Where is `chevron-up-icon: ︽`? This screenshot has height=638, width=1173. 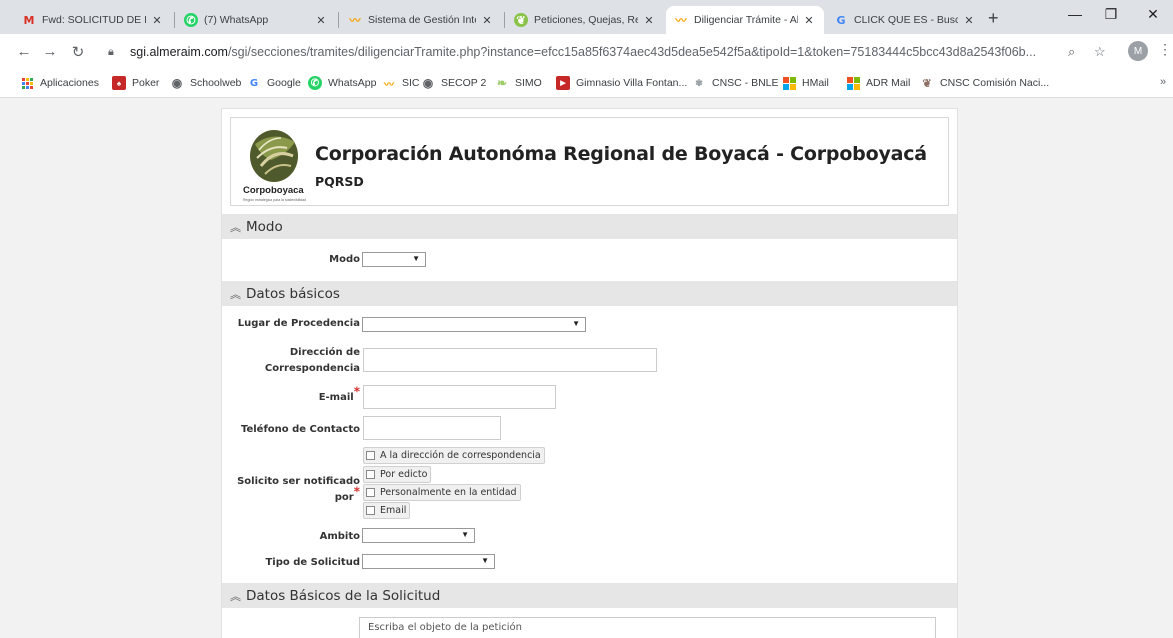 chevron-up-icon: ︽ is located at coordinates (235, 596).